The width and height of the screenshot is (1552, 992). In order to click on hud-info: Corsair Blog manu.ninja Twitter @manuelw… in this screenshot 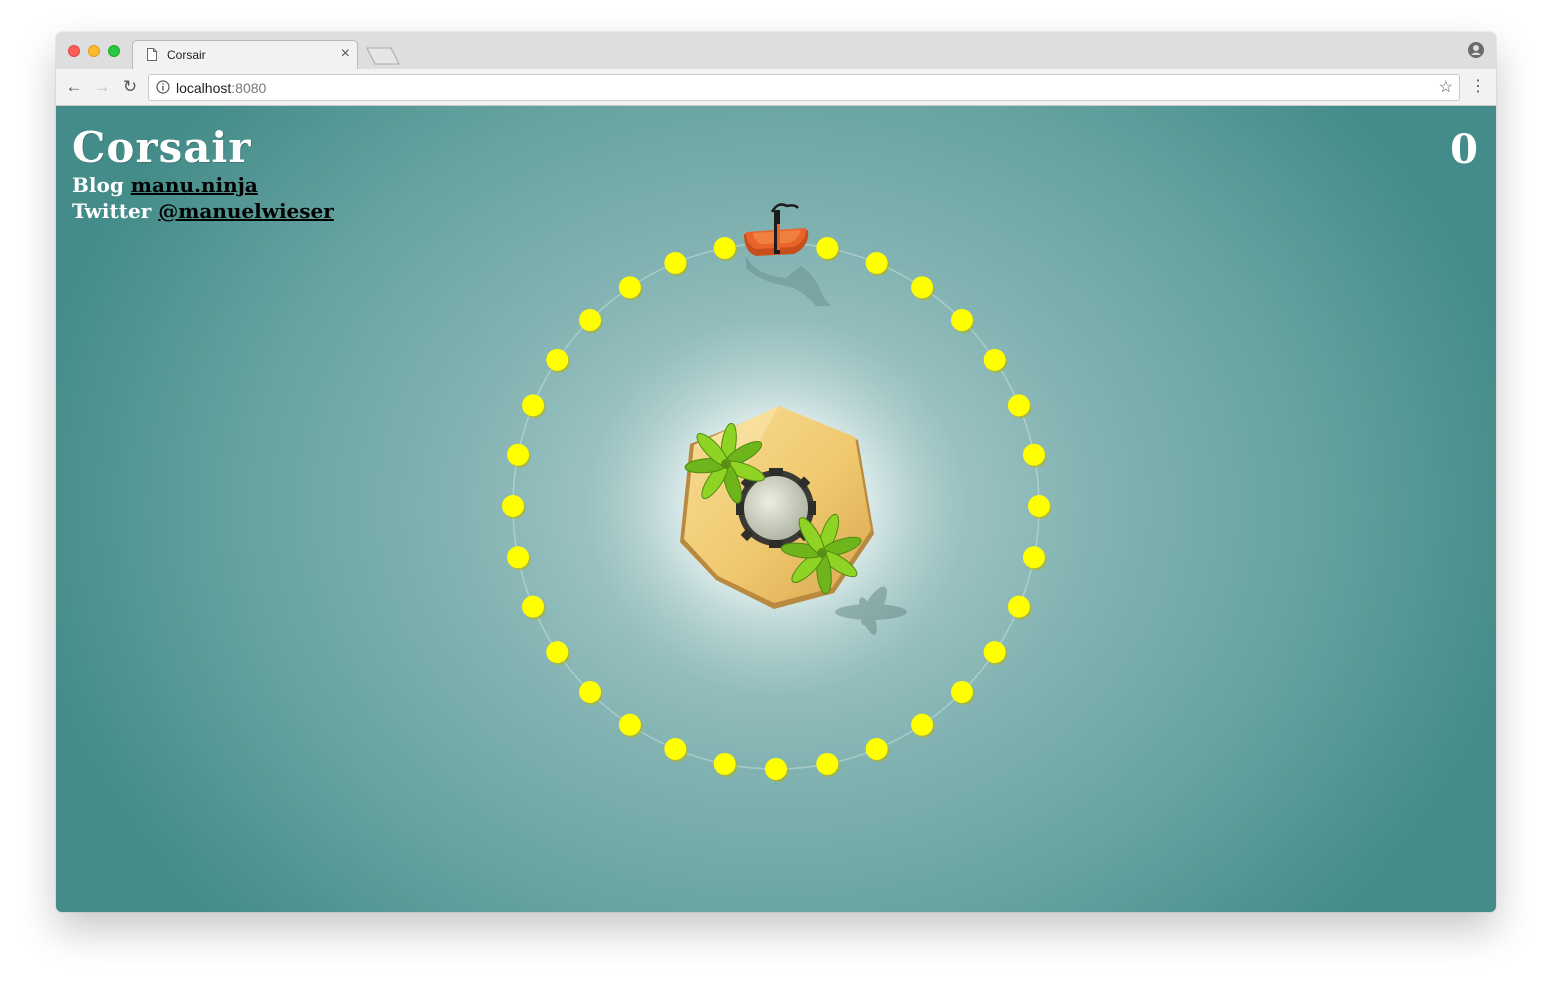, I will do `click(203, 174)`.